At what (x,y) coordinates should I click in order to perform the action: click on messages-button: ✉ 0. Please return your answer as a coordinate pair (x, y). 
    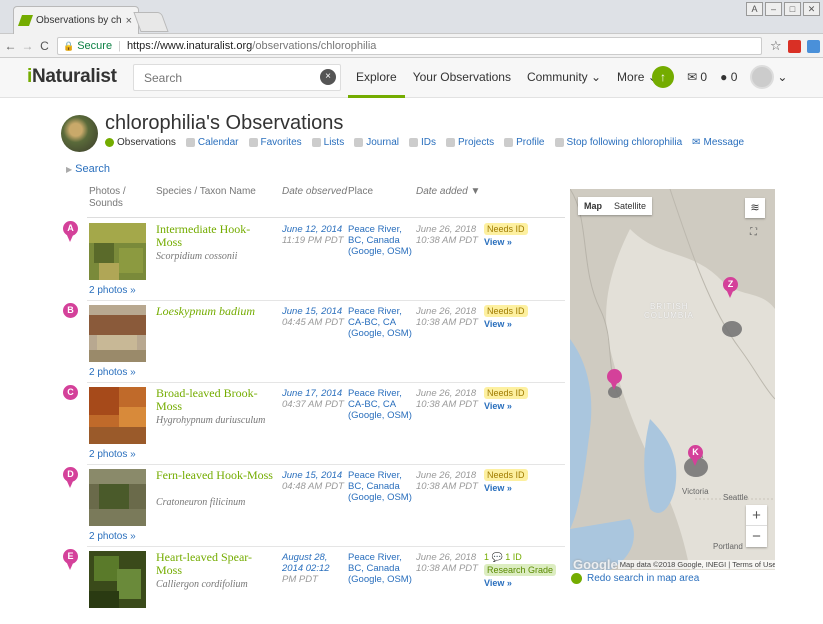
    Looking at the image, I should click on (697, 77).